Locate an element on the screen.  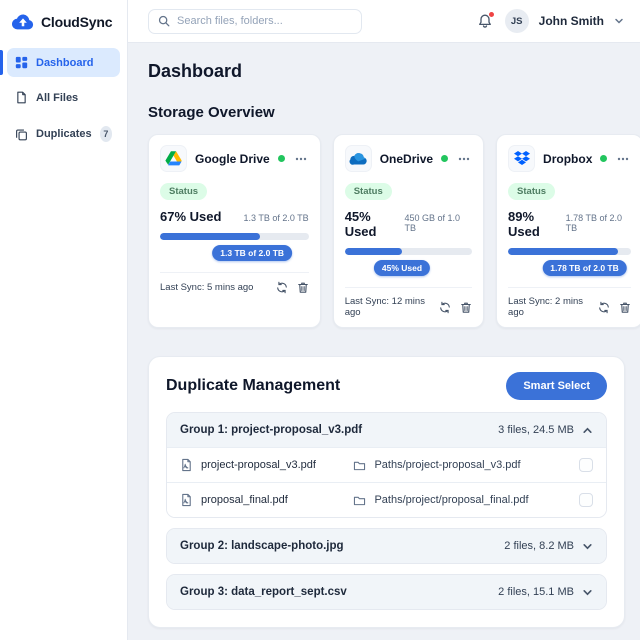
group-meta: 3 files, 24.5 MB is located at coordinates (536, 430).